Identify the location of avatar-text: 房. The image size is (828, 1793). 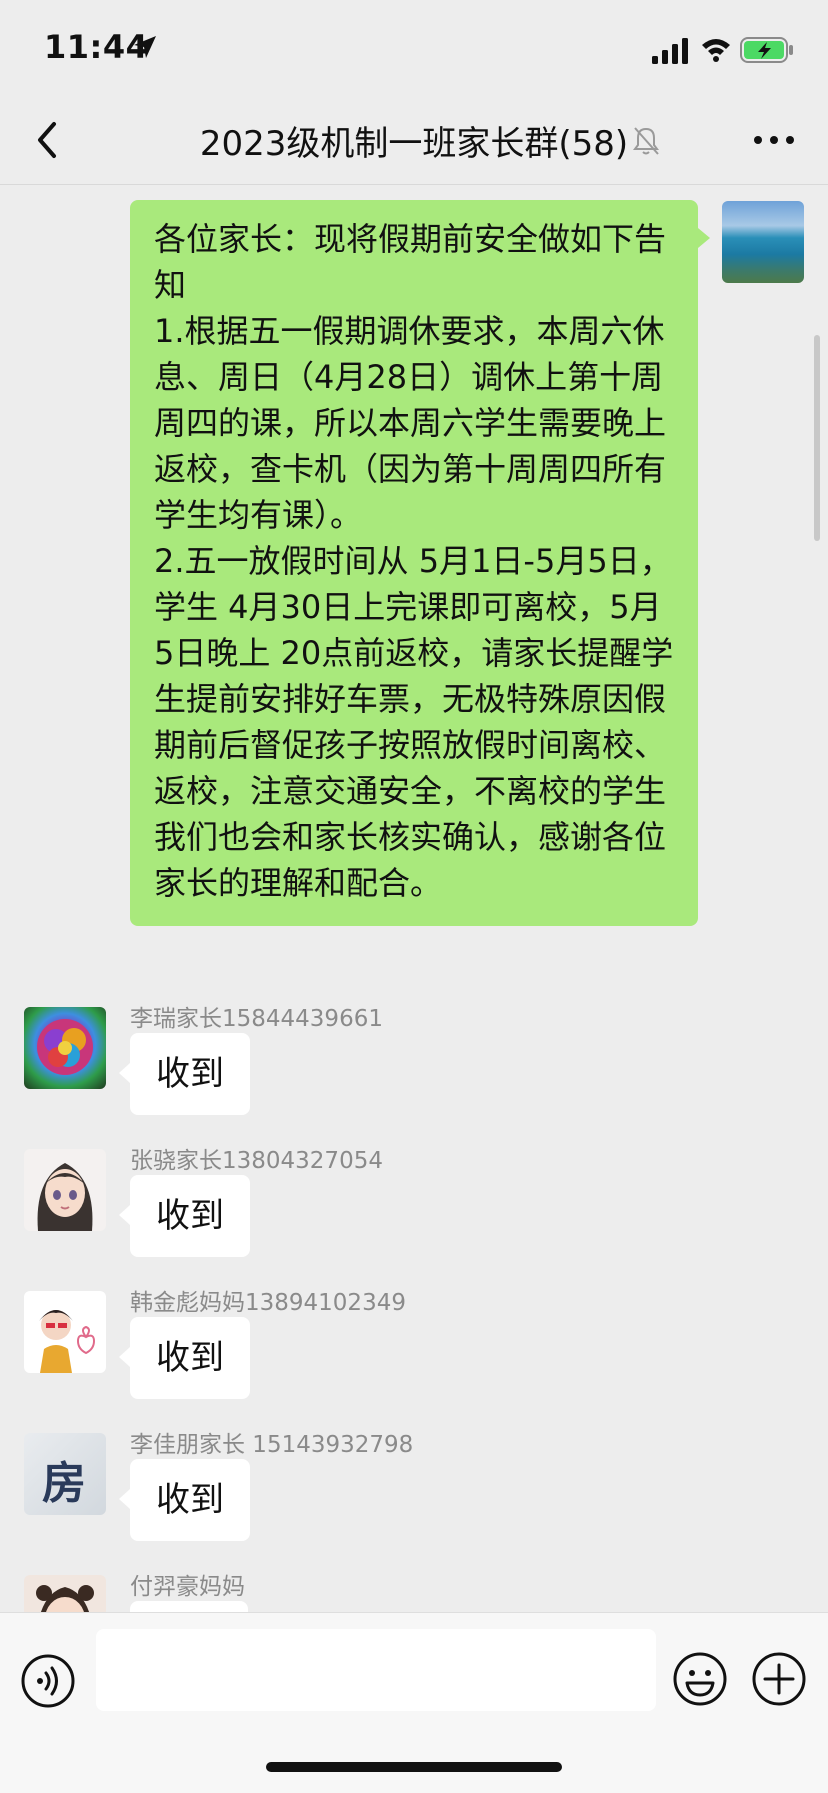
(64, 1483).